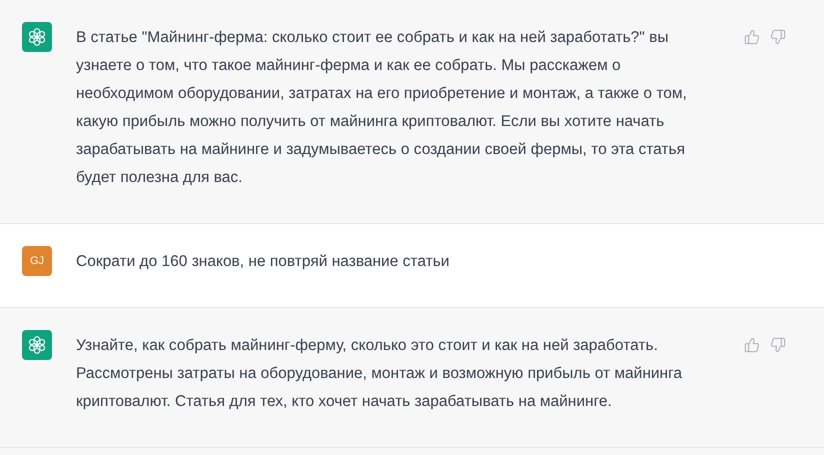 The width and height of the screenshot is (824, 455). What do you see at coordinates (37, 261) in the screenshot?
I see `user-avatar: GJ` at bounding box center [37, 261].